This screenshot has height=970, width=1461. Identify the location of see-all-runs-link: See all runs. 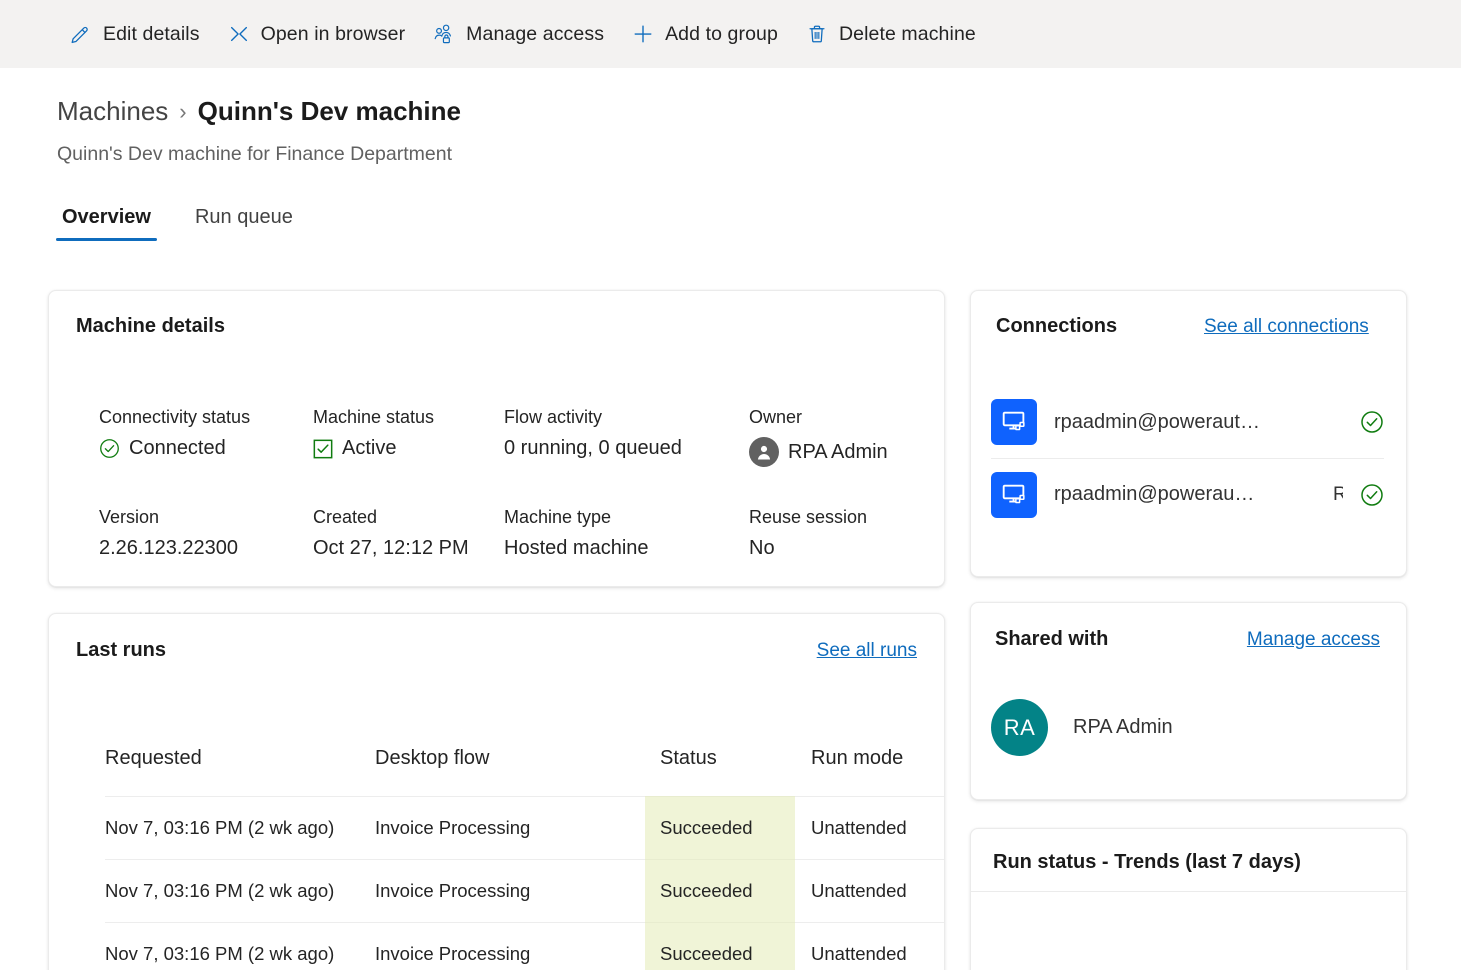
(867, 651).